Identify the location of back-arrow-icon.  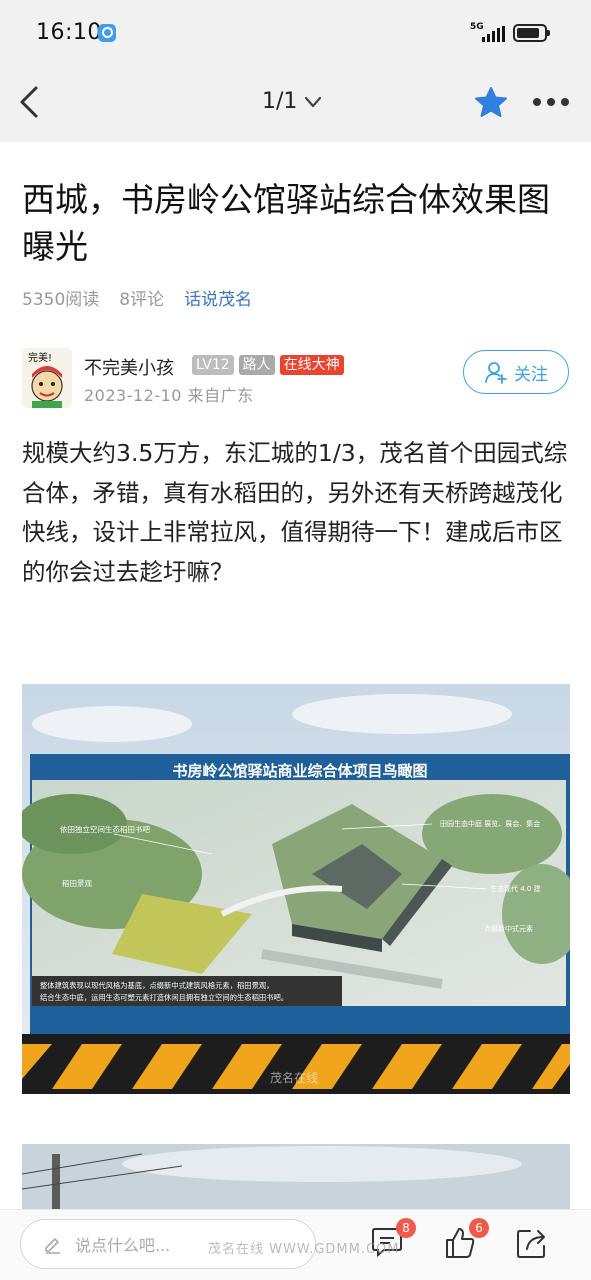
(29, 102).